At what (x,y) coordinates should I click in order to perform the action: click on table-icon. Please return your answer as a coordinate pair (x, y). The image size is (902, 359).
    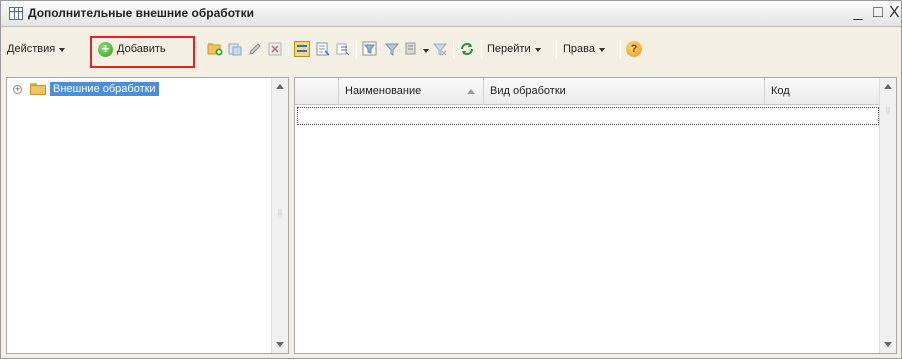
    Looking at the image, I should click on (16, 13).